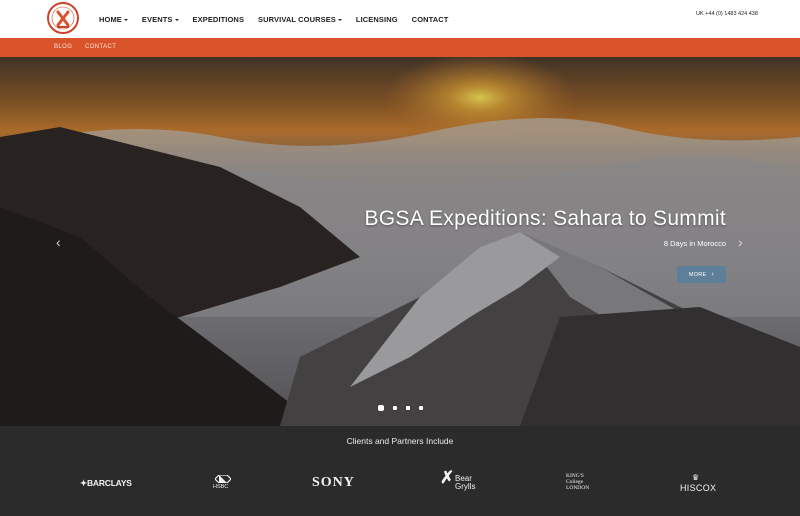 The width and height of the screenshot is (800, 516). I want to click on clients-title: Clients and Partners Include, so click(400, 441).